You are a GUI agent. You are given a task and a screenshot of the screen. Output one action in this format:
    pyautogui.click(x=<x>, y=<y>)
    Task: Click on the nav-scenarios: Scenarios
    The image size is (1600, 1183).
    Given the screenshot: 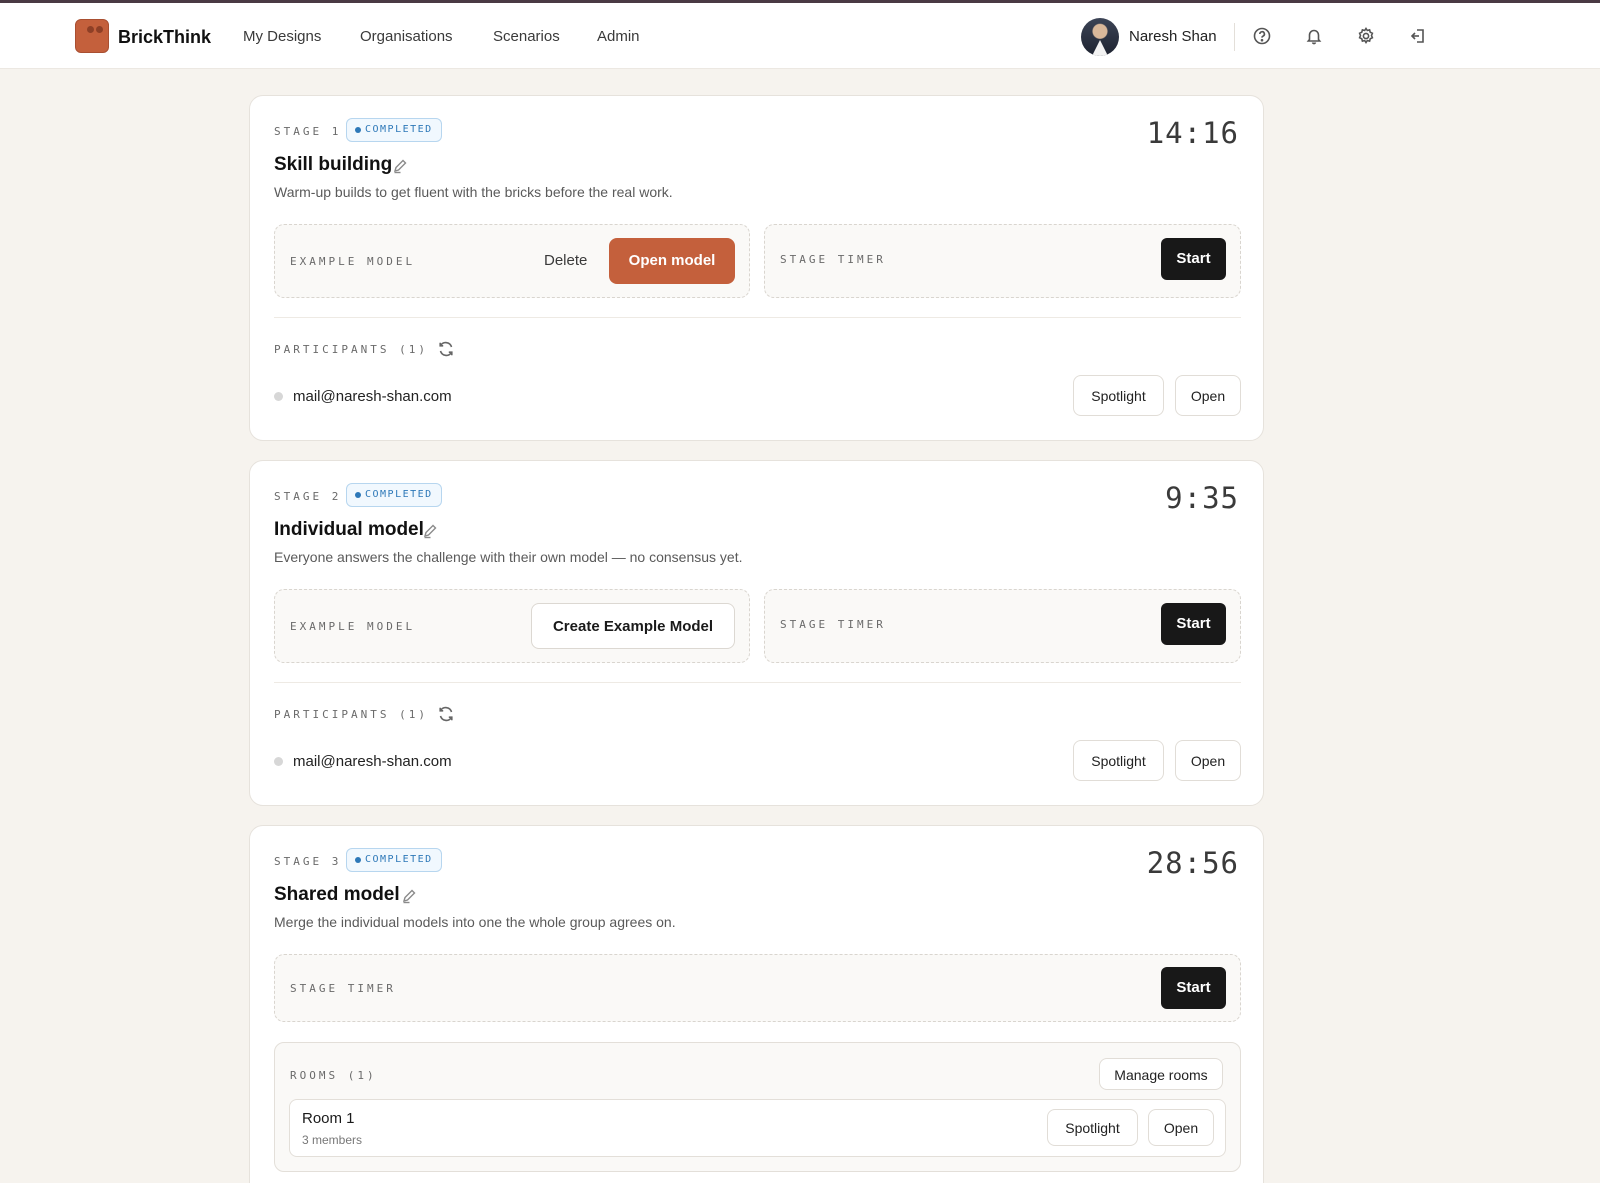 What is the action you would take?
    pyautogui.click(x=526, y=36)
    